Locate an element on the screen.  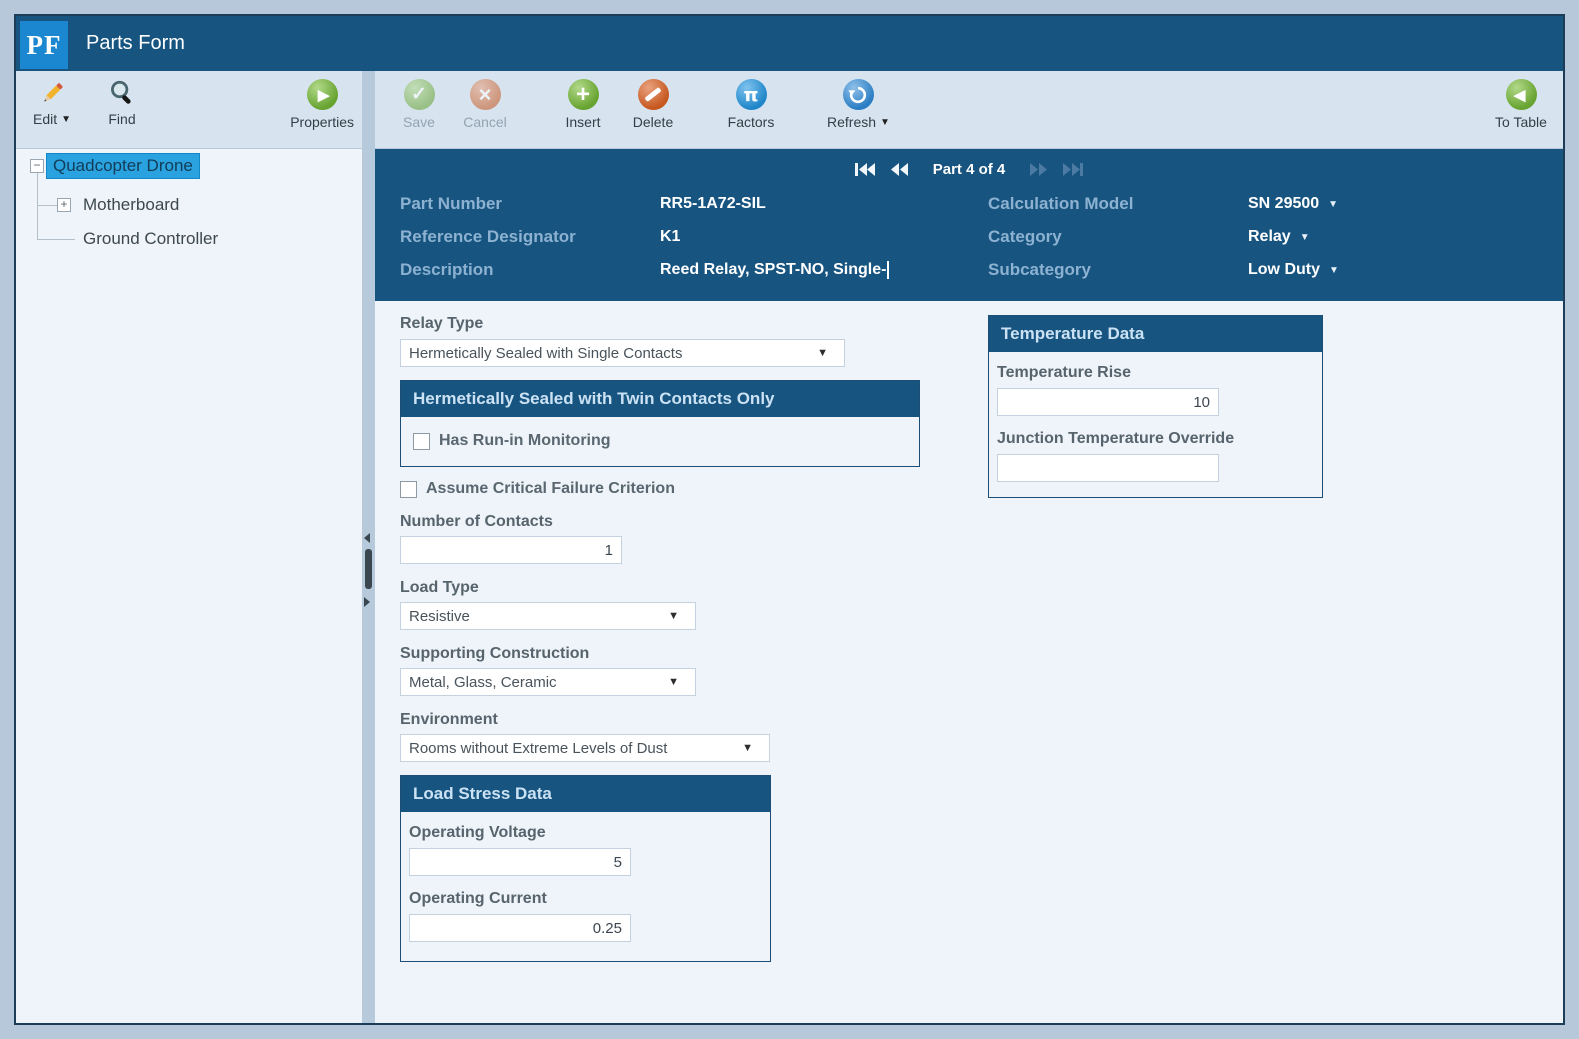
tree-item-quadcopter-drone: Quadcopter Drone is located at coordinates (123, 166).